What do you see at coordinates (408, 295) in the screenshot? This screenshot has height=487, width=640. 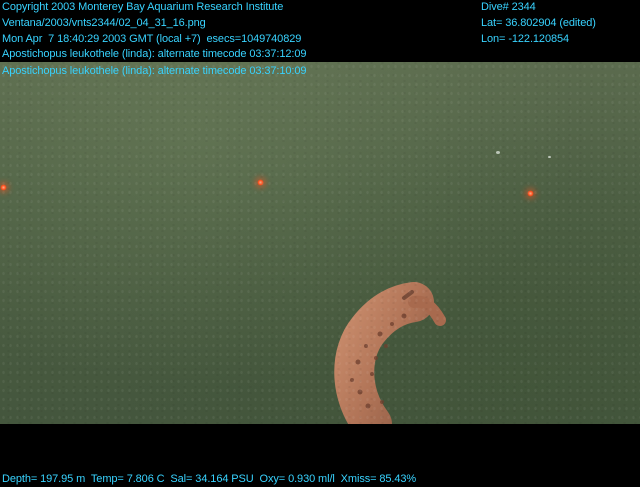 I see `sea-cucumber-tentacle` at bounding box center [408, 295].